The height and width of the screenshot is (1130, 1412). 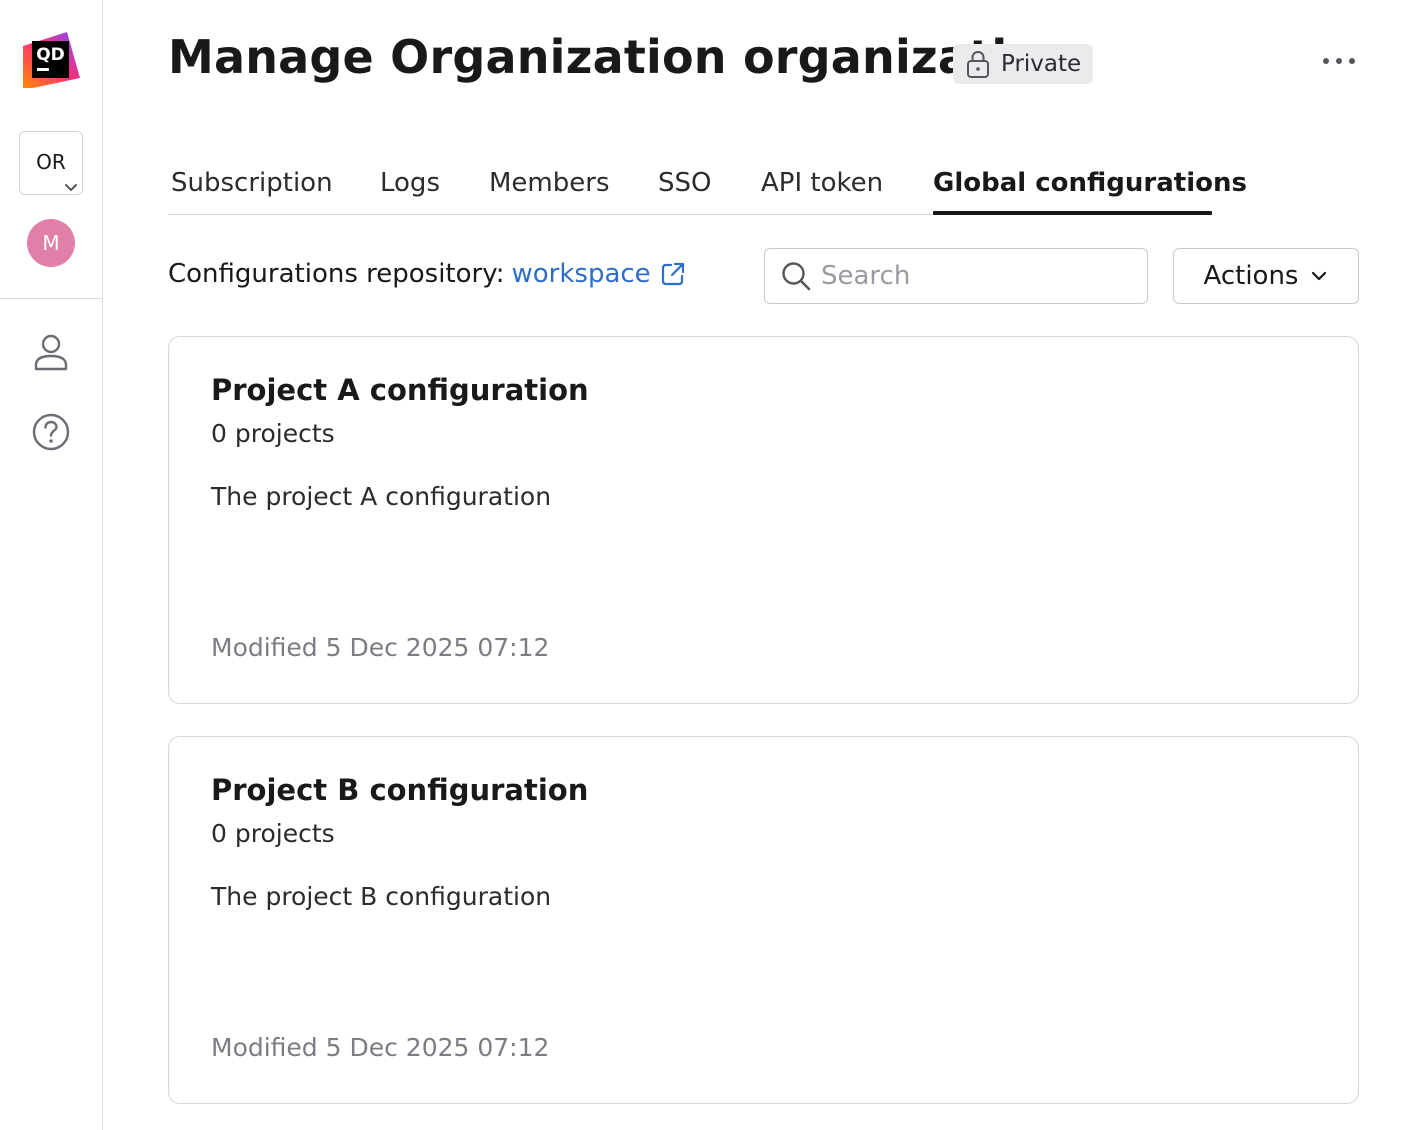 I want to click on user-icon, so click(x=51, y=352).